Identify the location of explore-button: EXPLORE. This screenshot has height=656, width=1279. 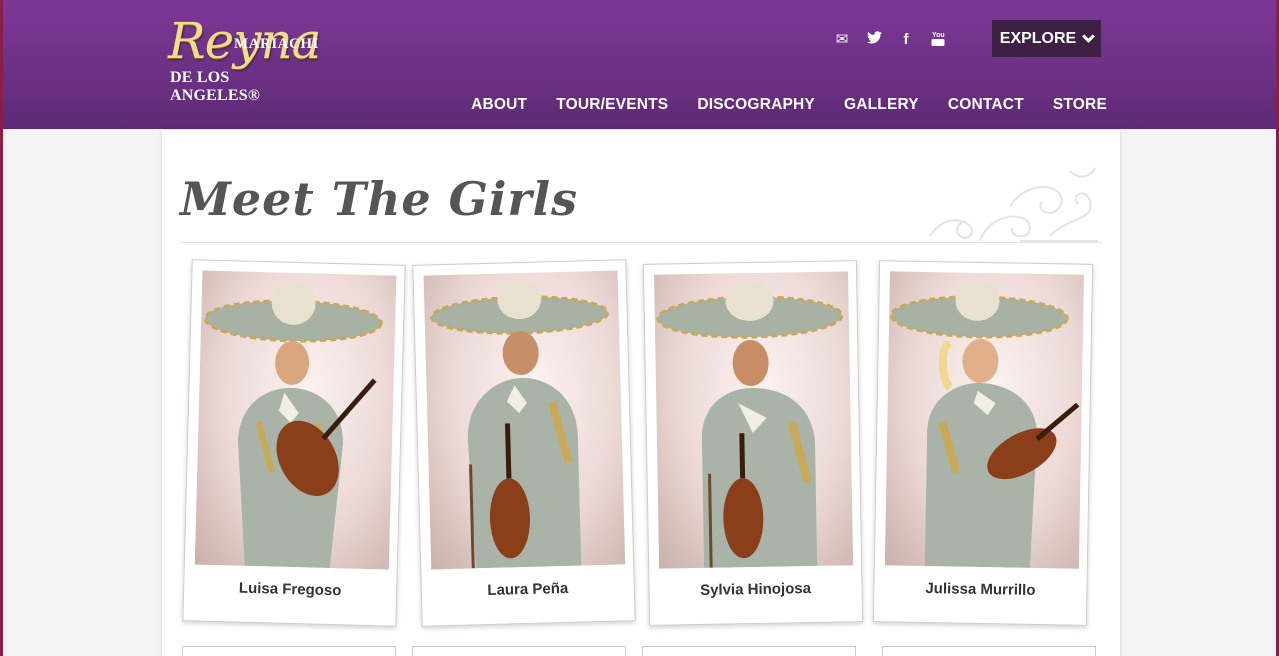
(1046, 38).